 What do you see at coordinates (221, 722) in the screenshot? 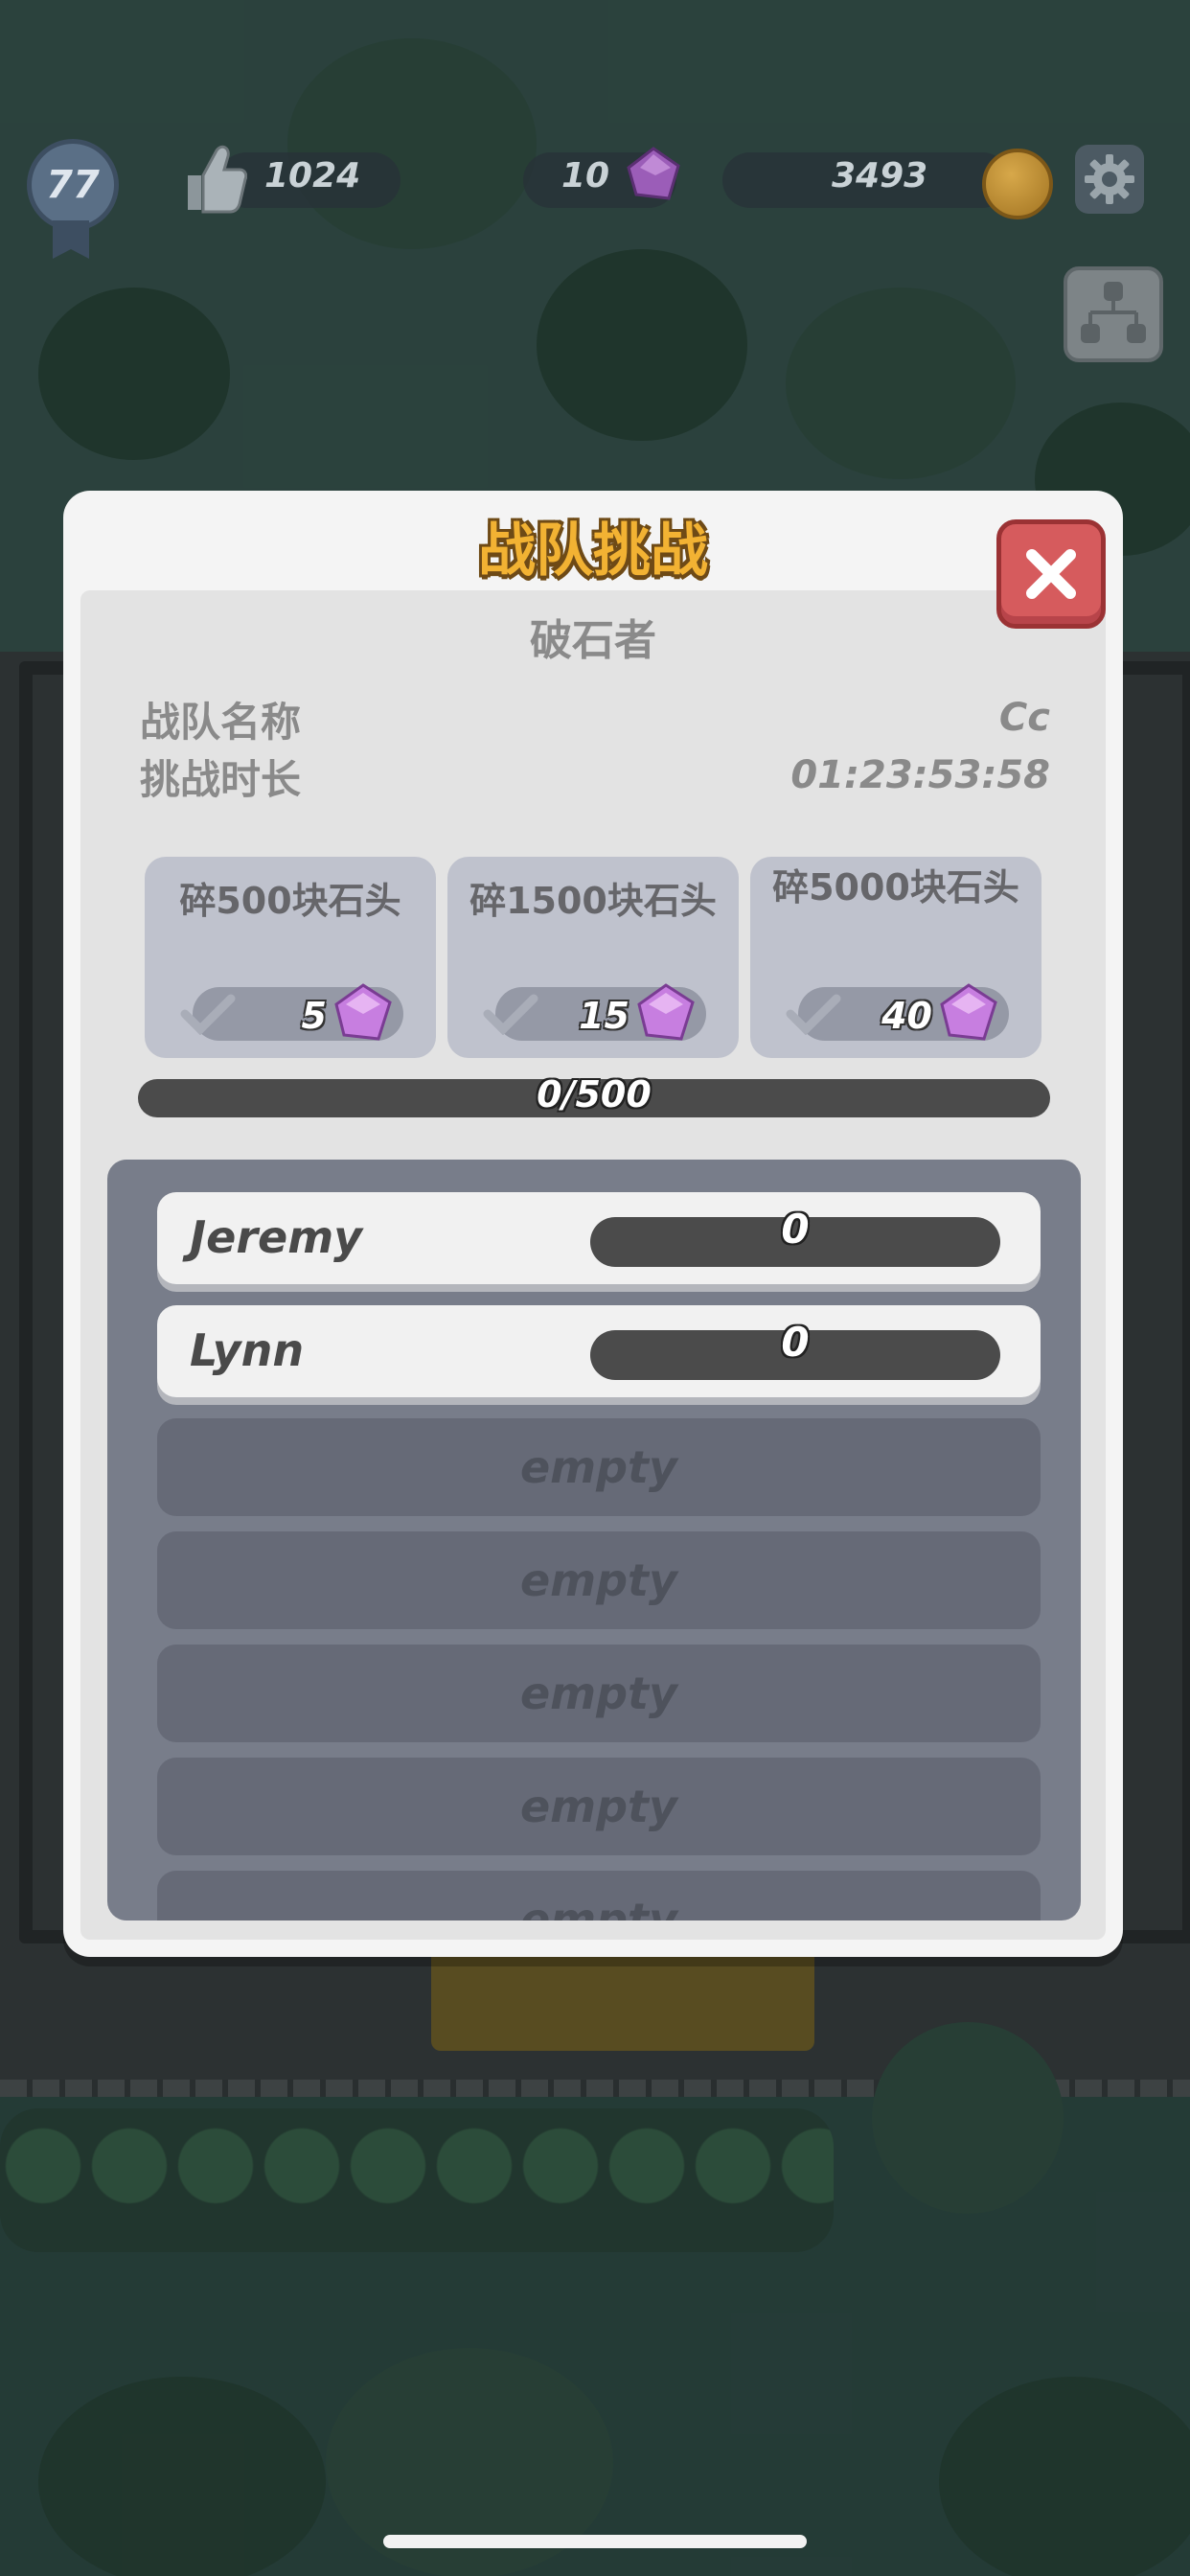
I see `team-name-label: 战队名称` at bounding box center [221, 722].